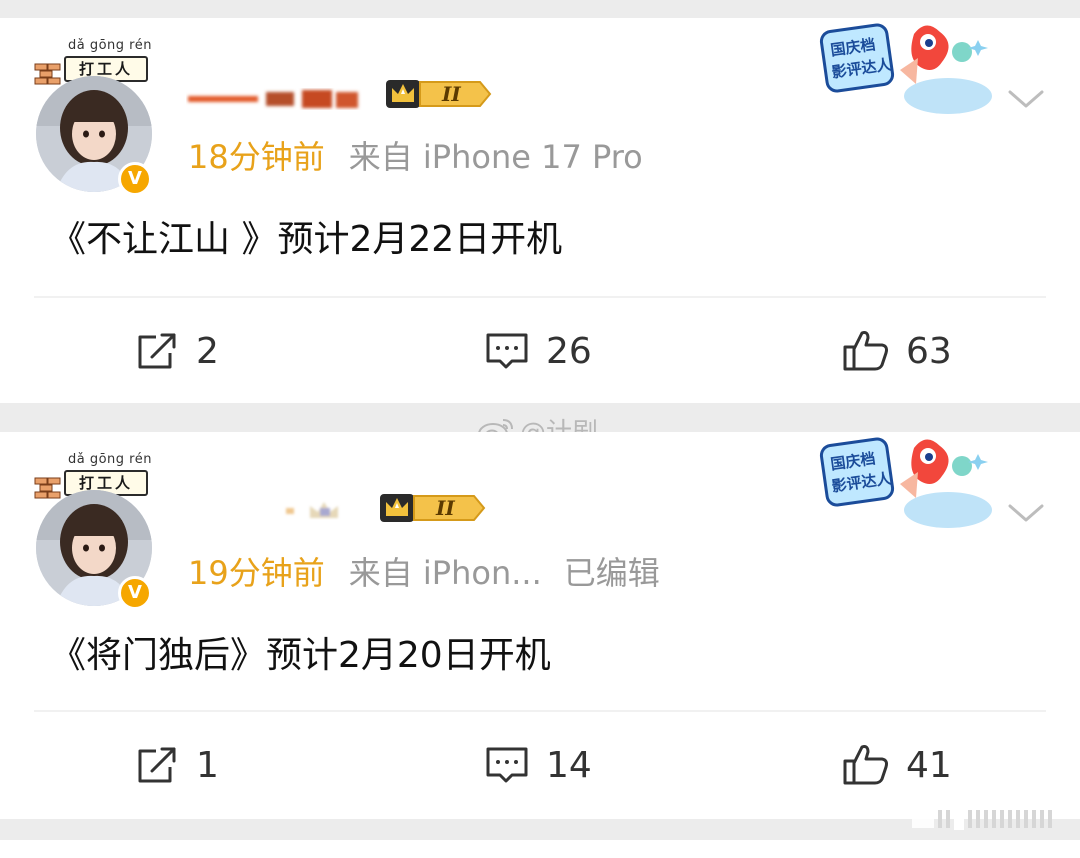 The width and height of the screenshot is (1080, 858). I want to click on post-meta: 18分钟前 来自 iPhone 17 Pro, so click(415, 155).